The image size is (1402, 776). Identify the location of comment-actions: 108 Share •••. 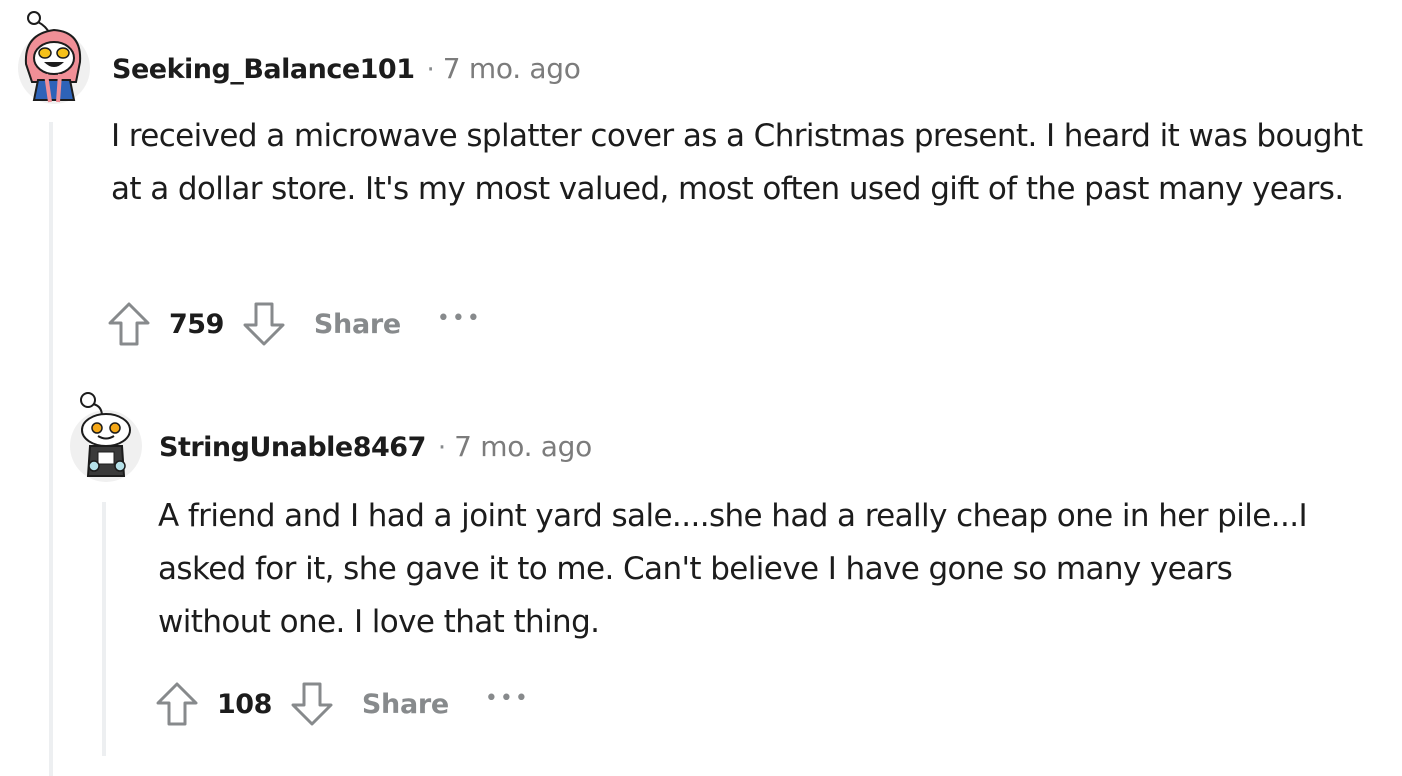
(342, 704).